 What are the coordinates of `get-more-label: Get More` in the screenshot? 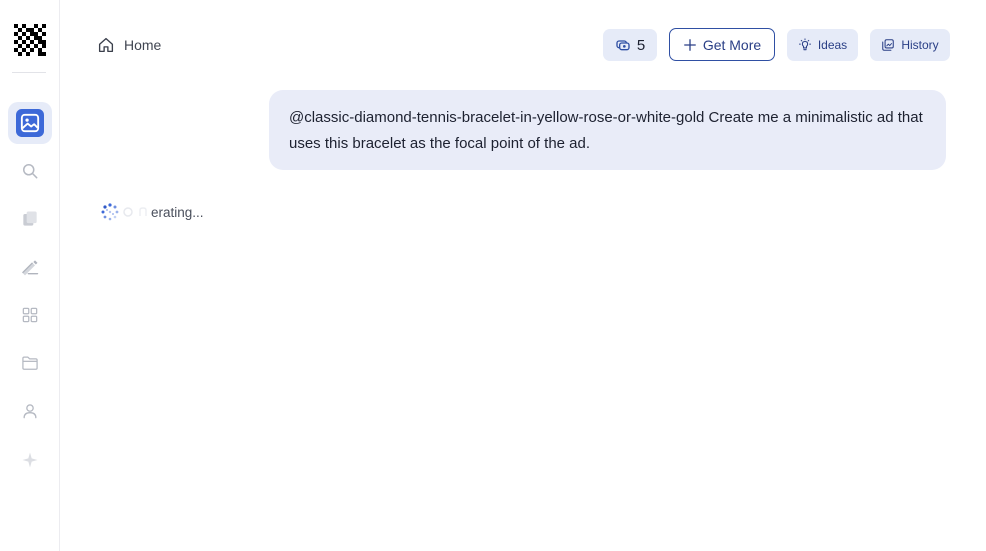 It's located at (732, 44).